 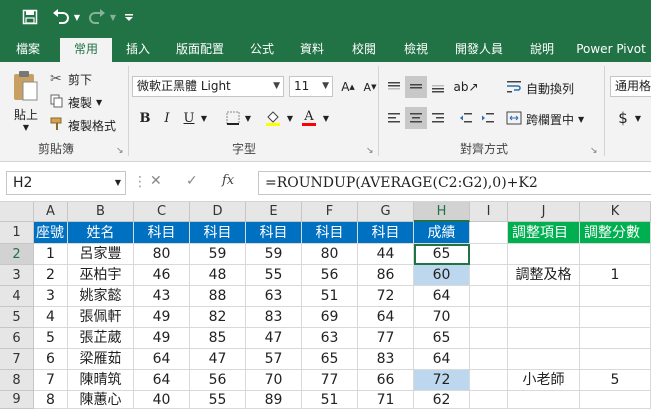 What do you see at coordinates (386, 296) in the screenshot?
I see `cell-g4: 72` at bounding box center [386, 296].